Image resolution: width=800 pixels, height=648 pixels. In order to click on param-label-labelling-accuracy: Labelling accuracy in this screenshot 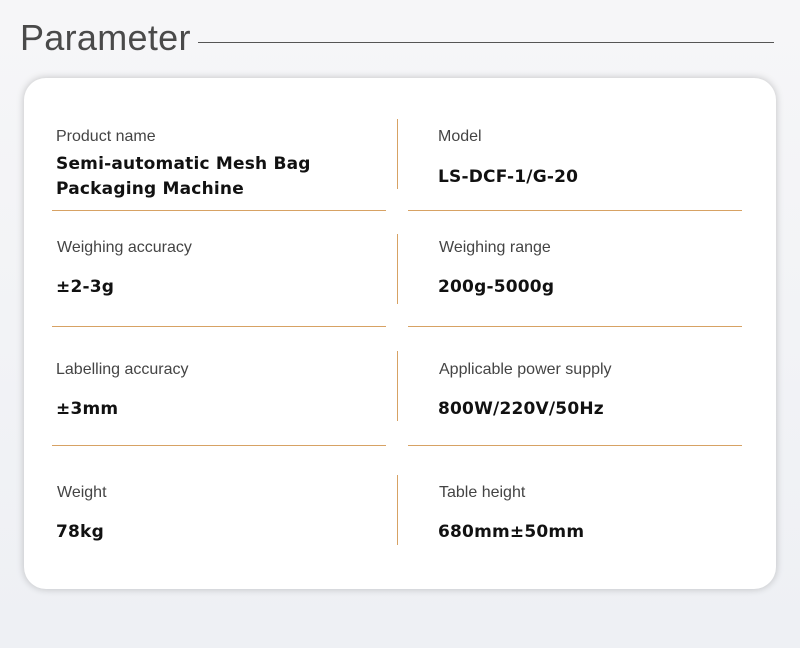, I will do `click(122, 369)`.